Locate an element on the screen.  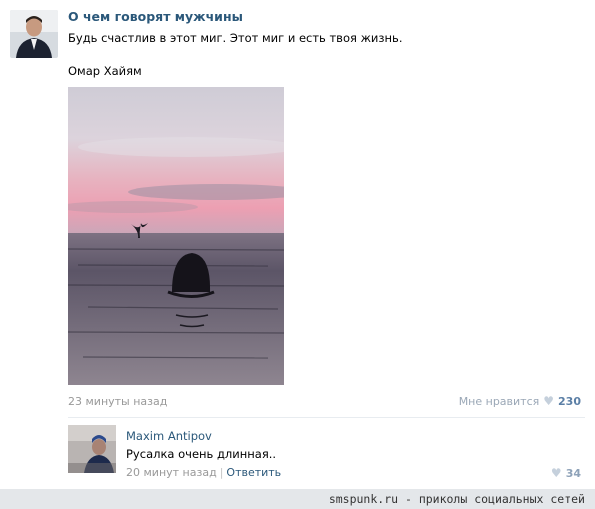
comment-author-name: Maxim Antipov is located at coordinates (169, 436).